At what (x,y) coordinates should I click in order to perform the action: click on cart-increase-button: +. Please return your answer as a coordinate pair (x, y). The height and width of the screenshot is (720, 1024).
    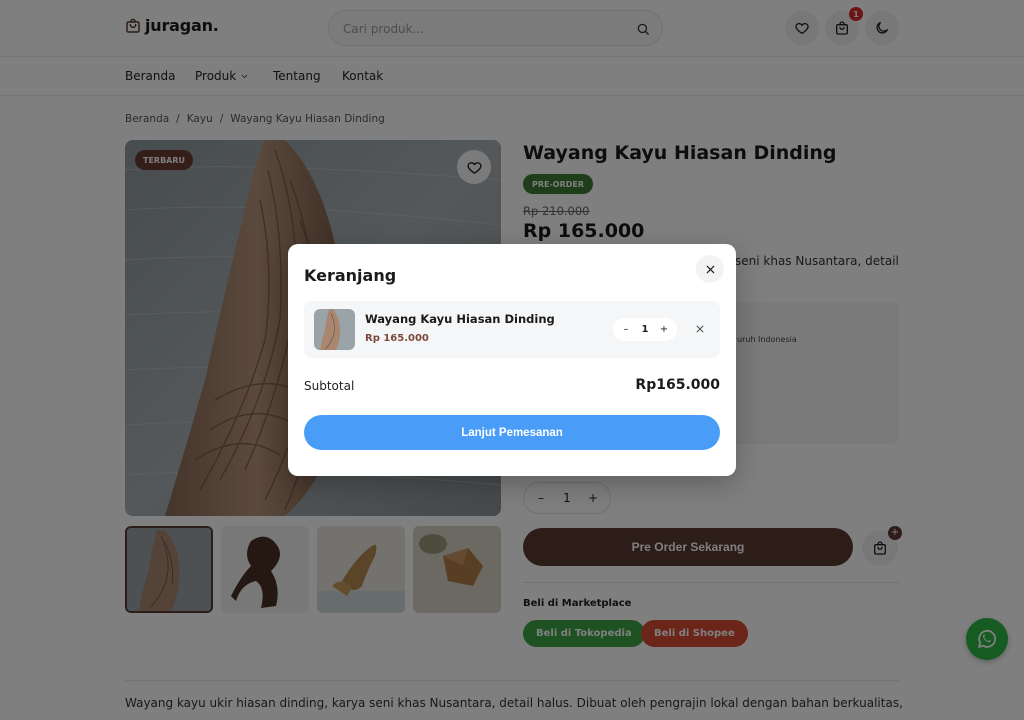
    Looking at the image, I should click on (664, 329).